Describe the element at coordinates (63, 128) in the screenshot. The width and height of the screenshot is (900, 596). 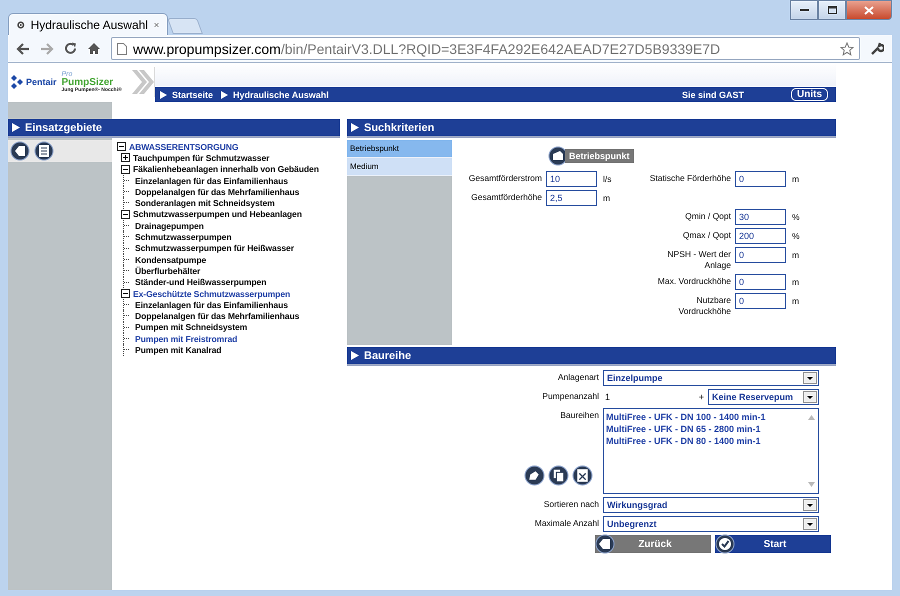
I see `section-title: Einsatzgebiete` at that location.